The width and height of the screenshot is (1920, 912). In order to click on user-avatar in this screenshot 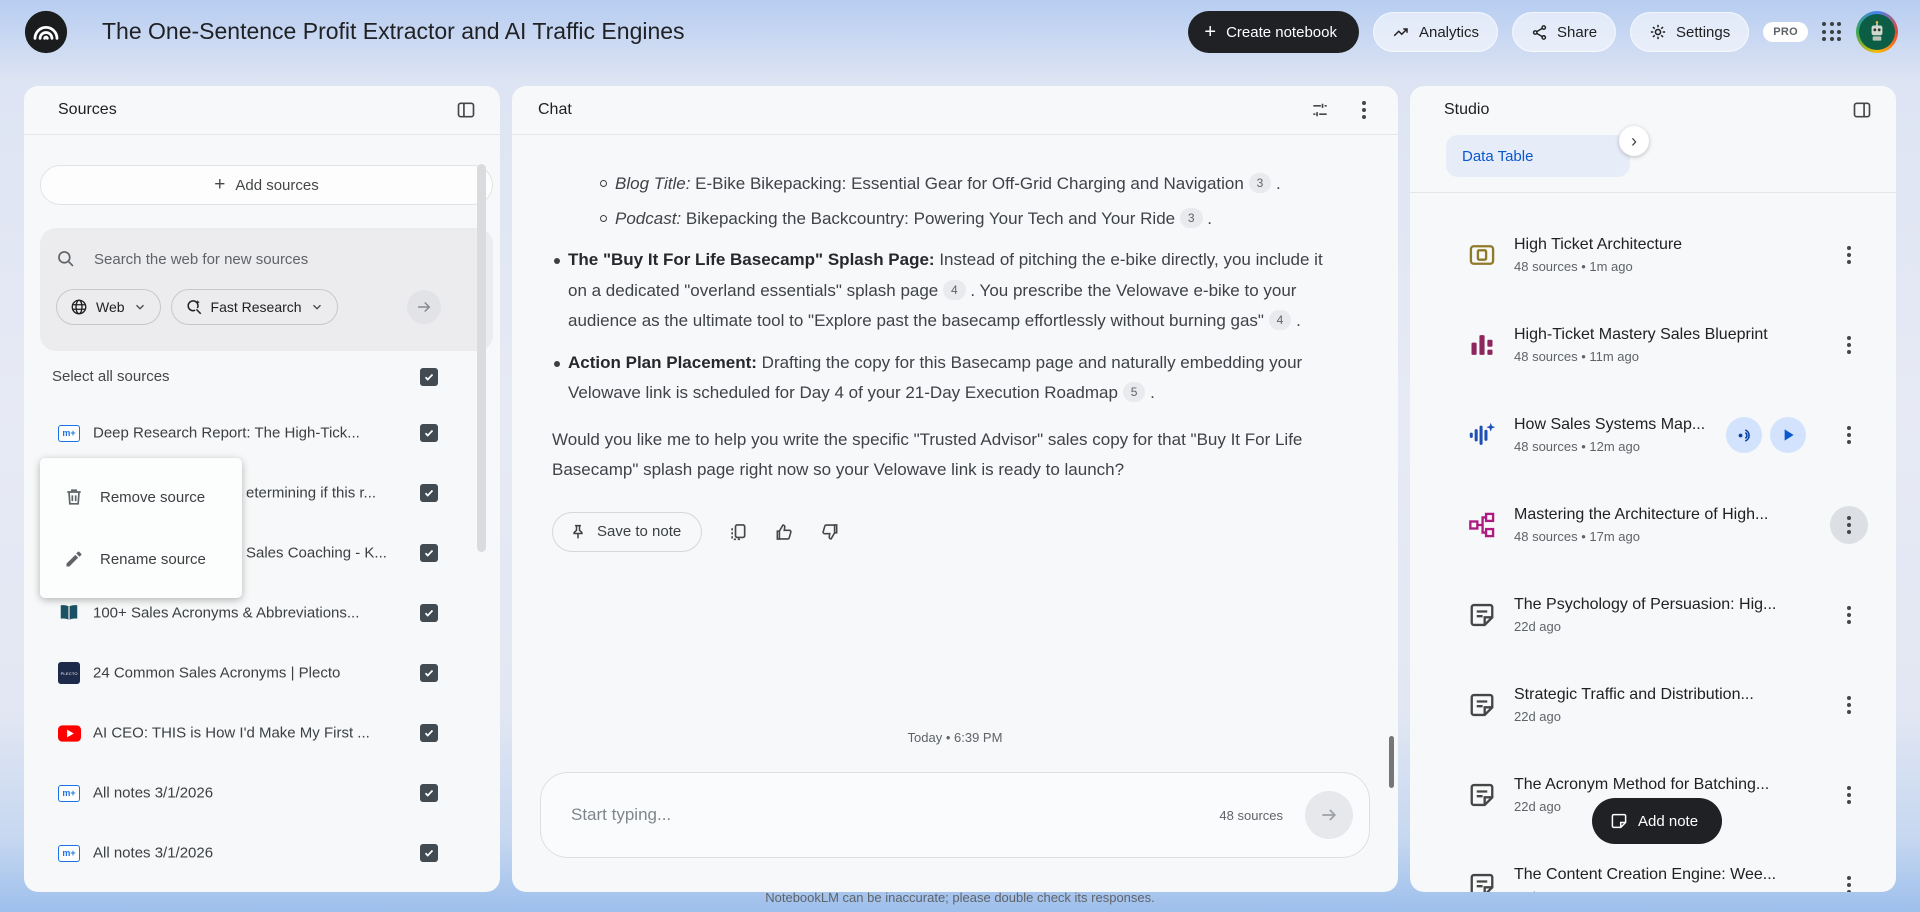, I will do `click(1877, 32)`.